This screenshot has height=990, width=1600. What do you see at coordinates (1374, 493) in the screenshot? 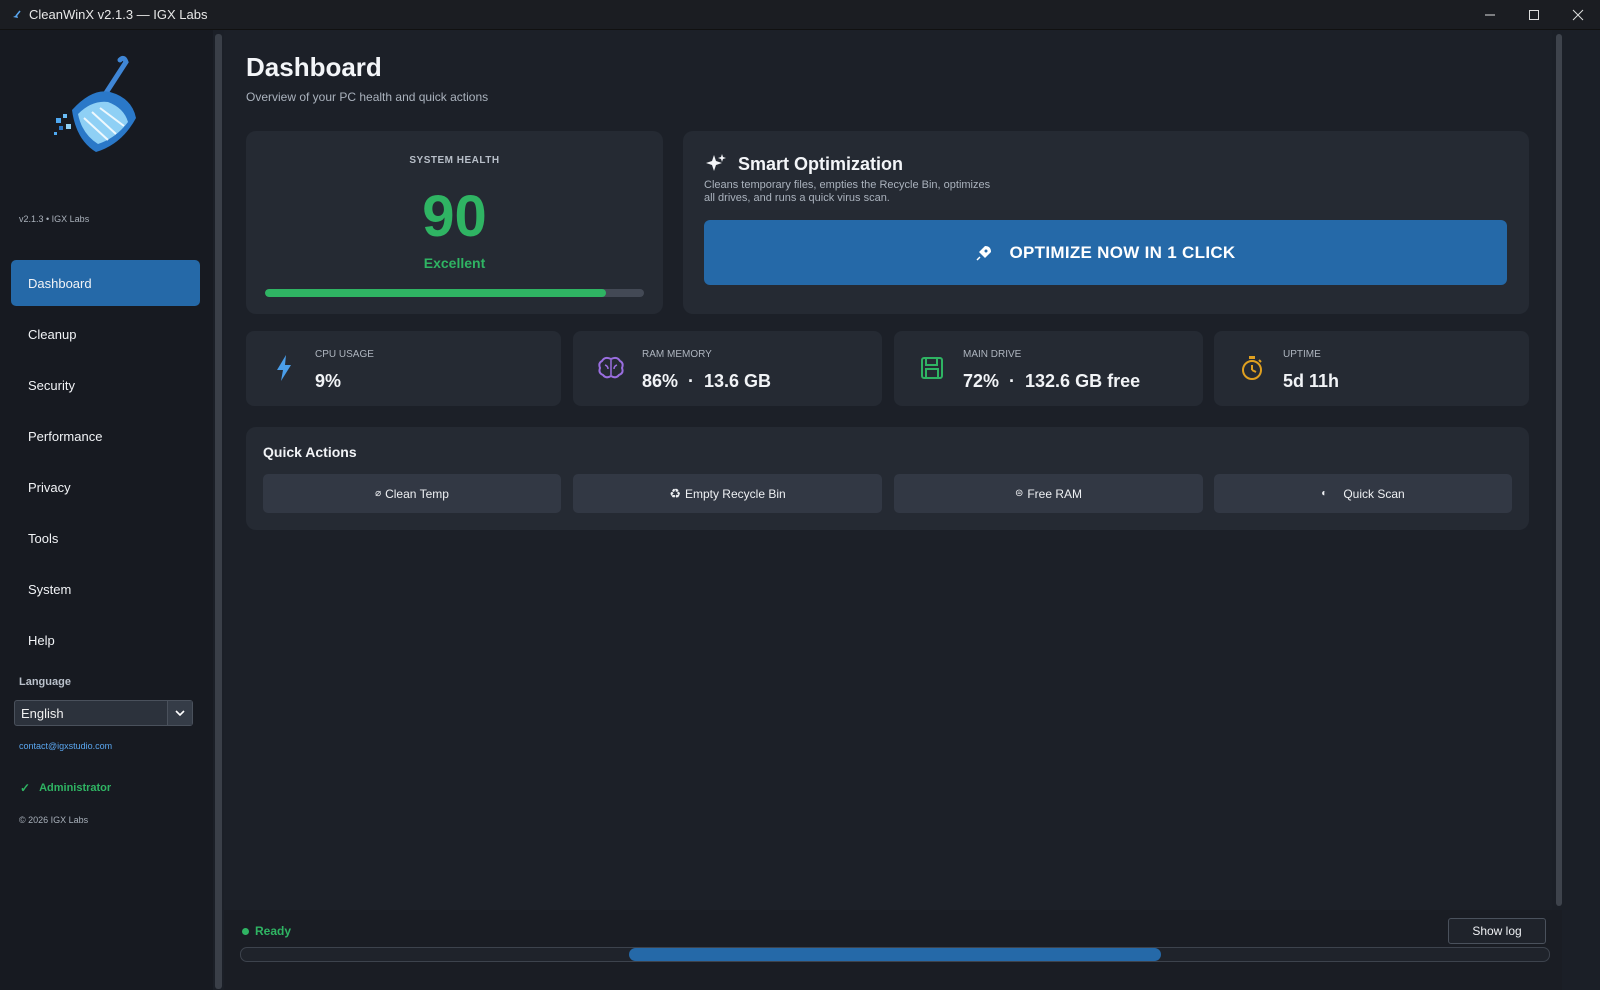
I see `quick-scan-label: Quick Scan` at bounding box center [1374, 493].